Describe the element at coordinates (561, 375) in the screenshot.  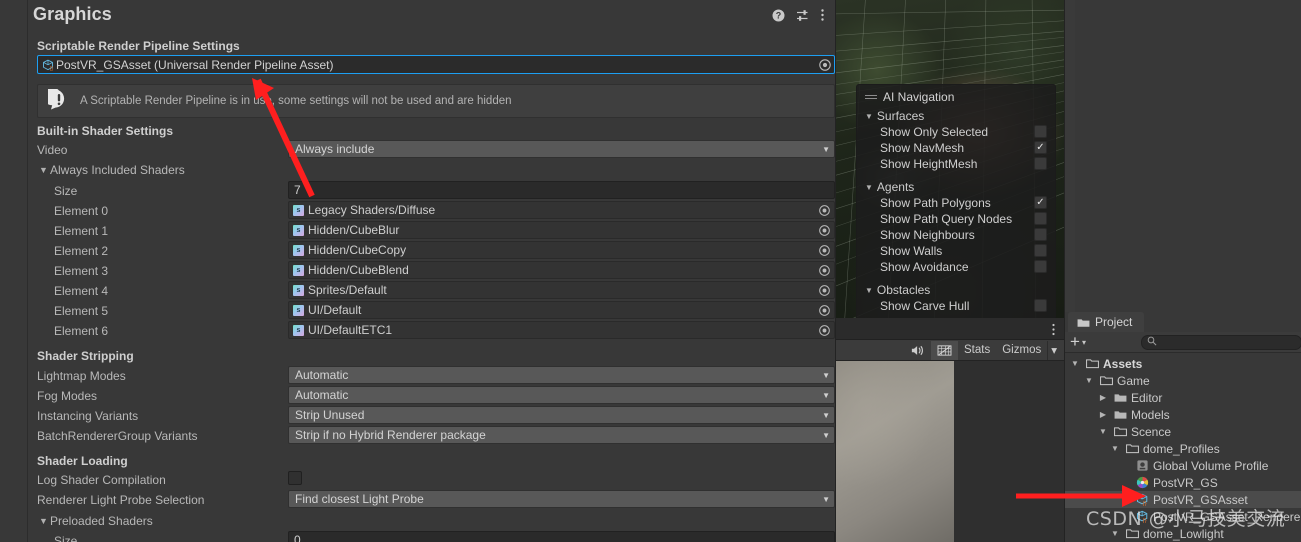
I see `lightmap-modes-enum-field: Automatic ▼` at that location.